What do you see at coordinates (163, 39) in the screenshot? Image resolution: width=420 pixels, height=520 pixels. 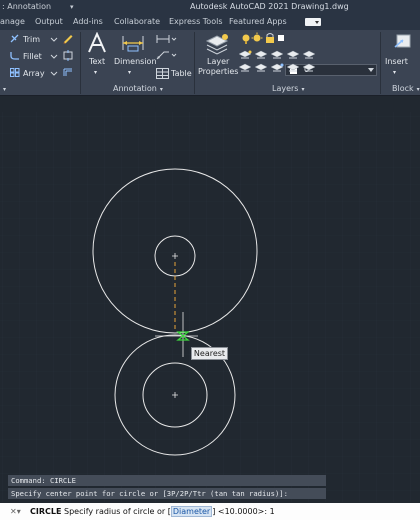 I see `linear-dimension-icon` at bounding box center [163, 39].